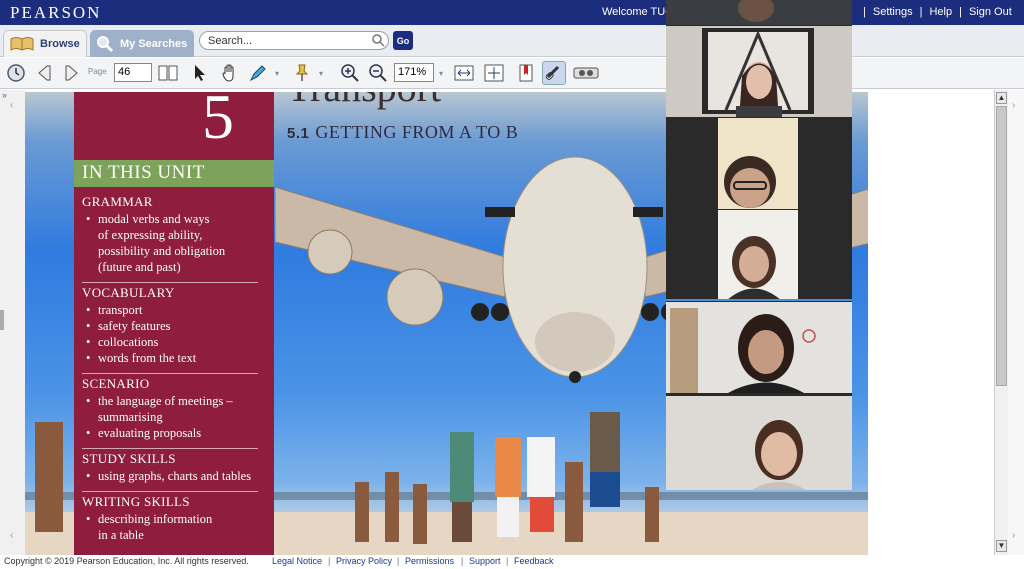 This screenshot has width=1024, height=569. What do you see at coordinates (44, 73) in the screenshot?
I see `previous-page-icon` at bounding box center [44, 73].